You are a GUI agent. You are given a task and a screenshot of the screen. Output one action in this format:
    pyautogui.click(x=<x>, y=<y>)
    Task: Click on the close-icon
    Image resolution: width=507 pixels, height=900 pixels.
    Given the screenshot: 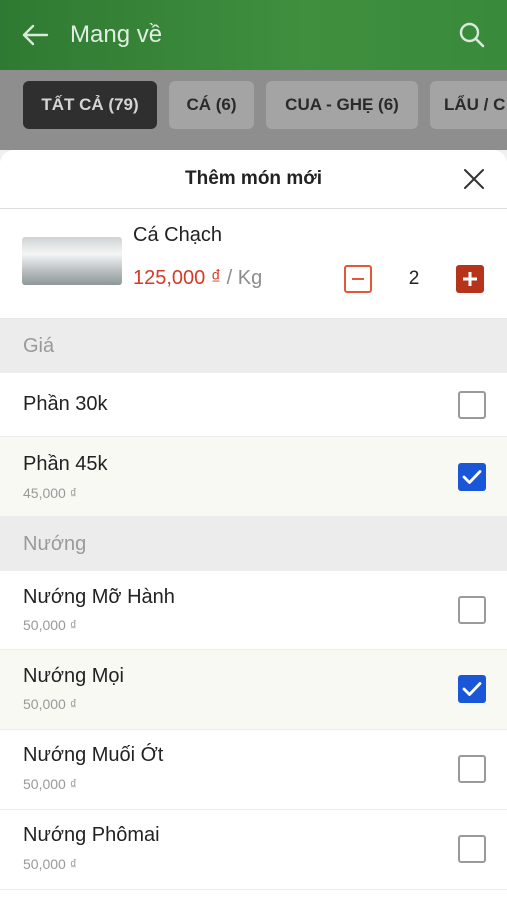 What is the action you would take?
    pyautogui.click(x=474, y=179)
    